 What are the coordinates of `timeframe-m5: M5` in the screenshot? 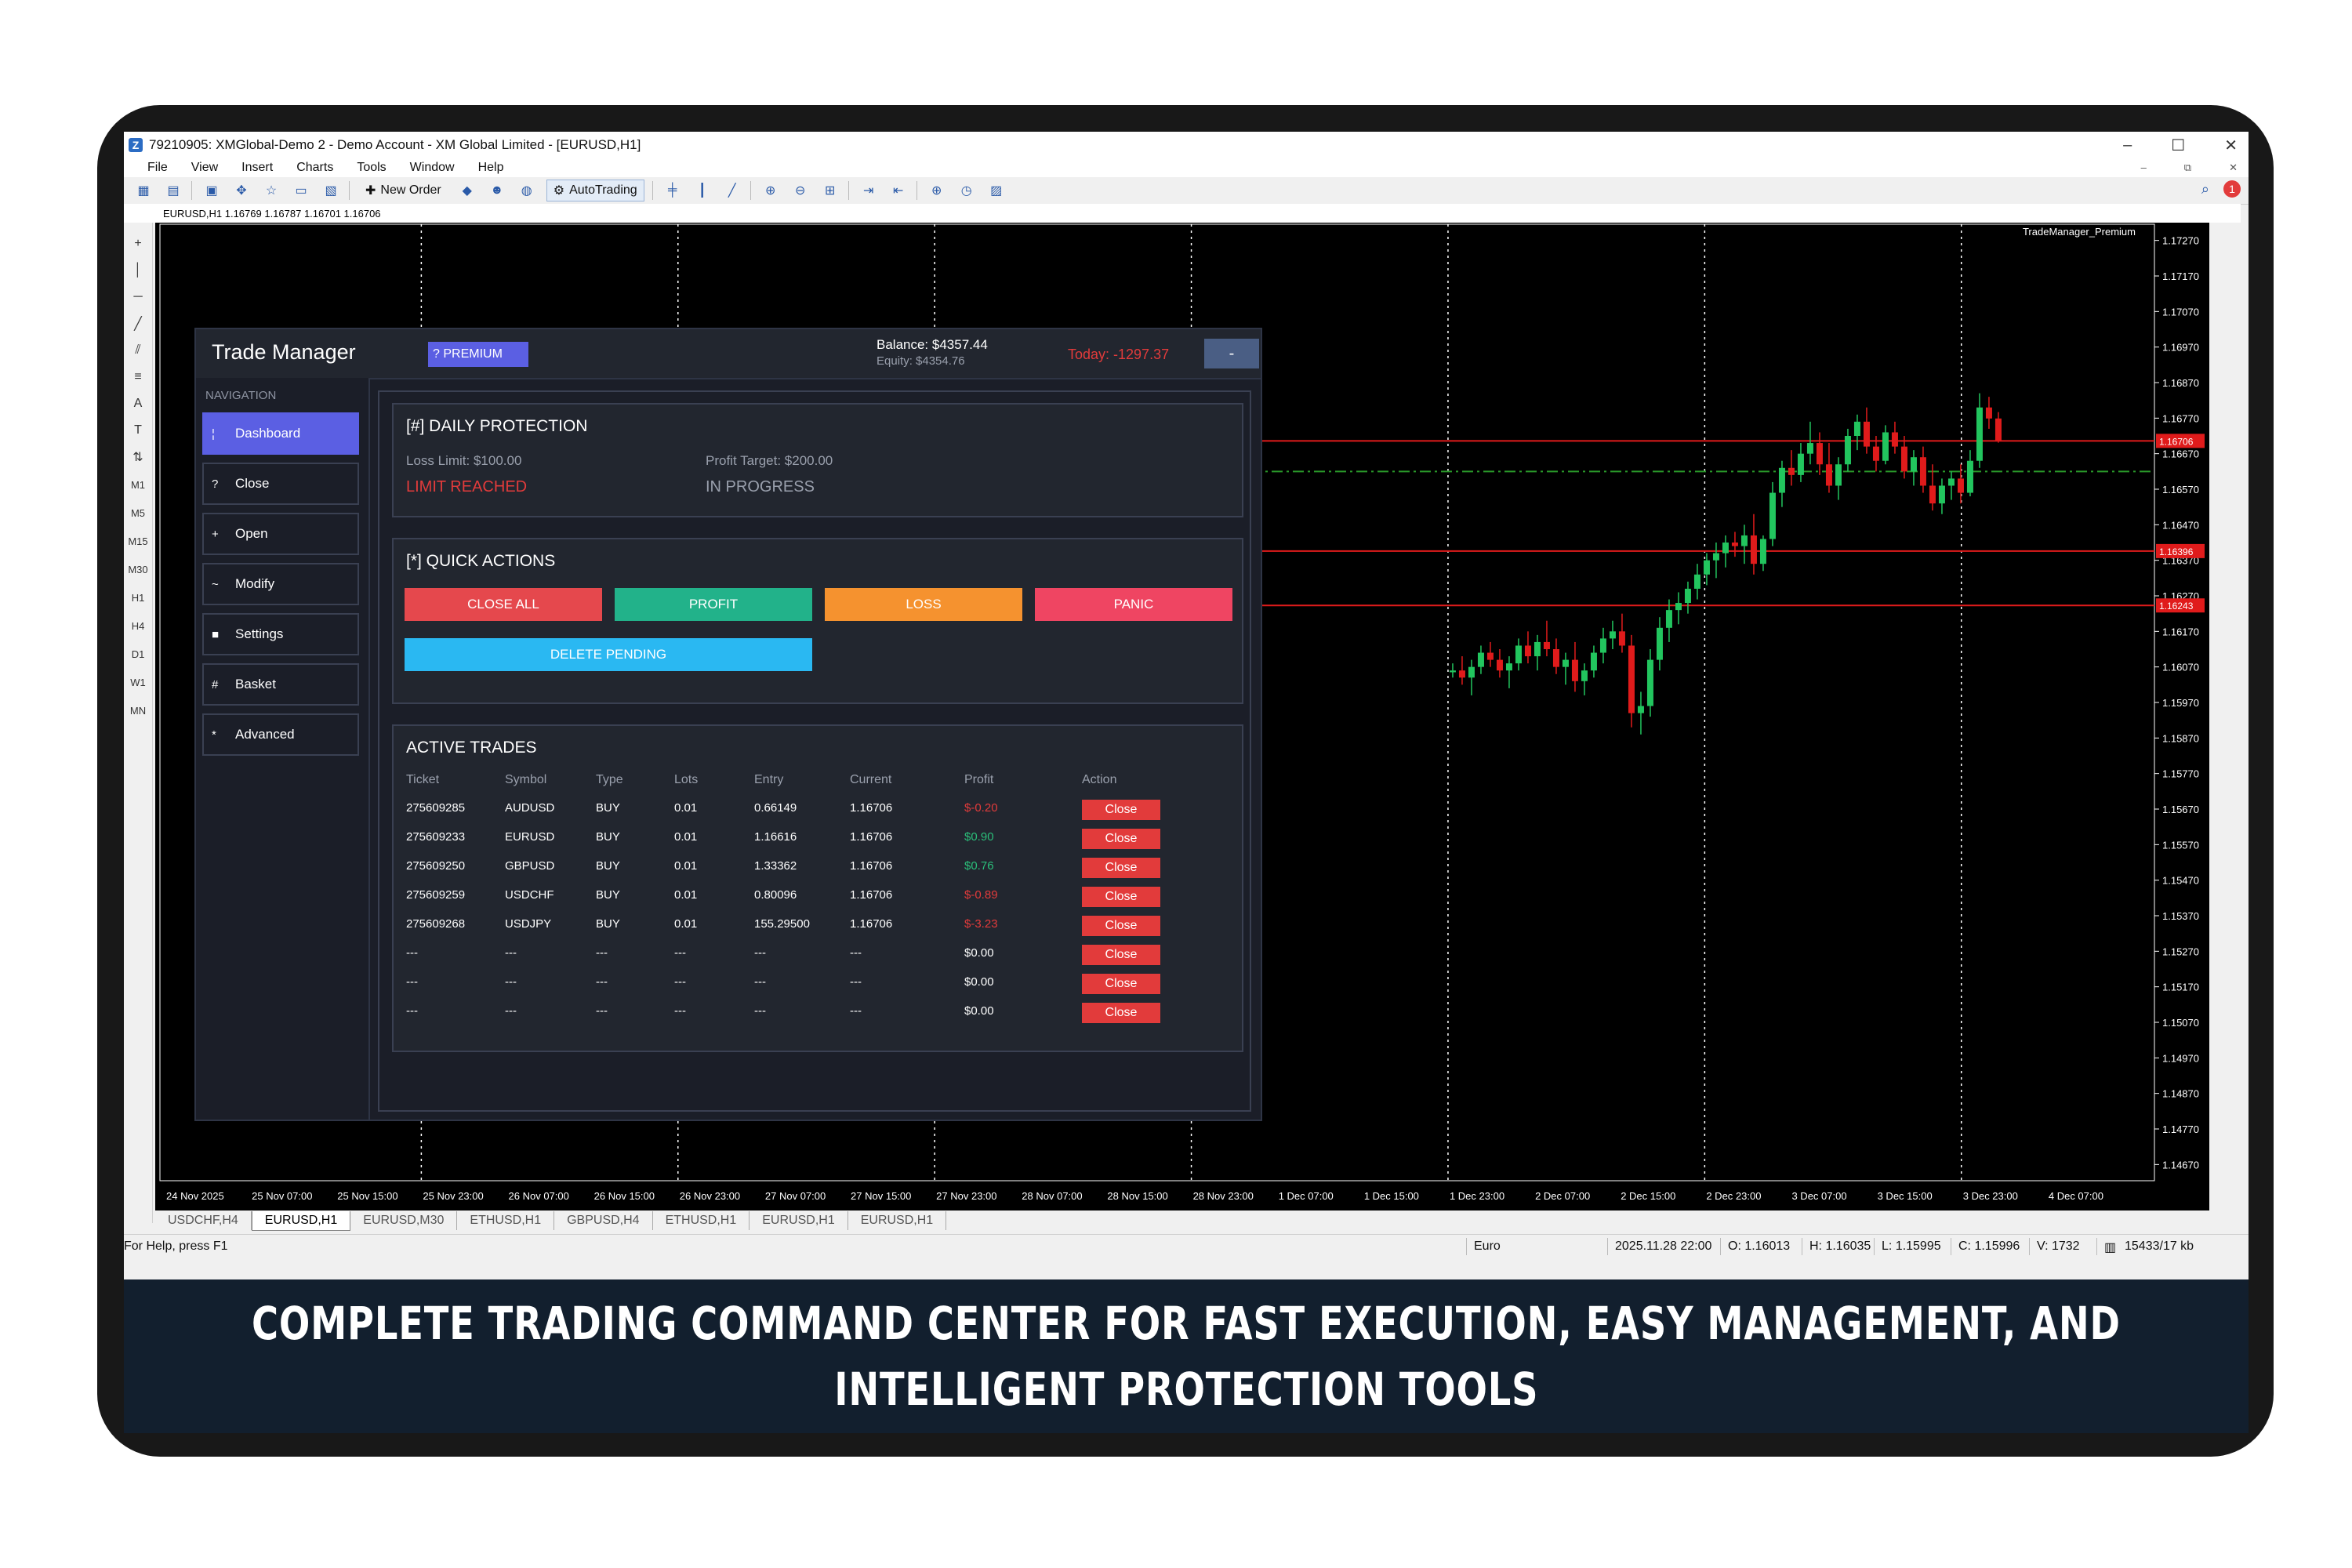 It's located at (138, 513).